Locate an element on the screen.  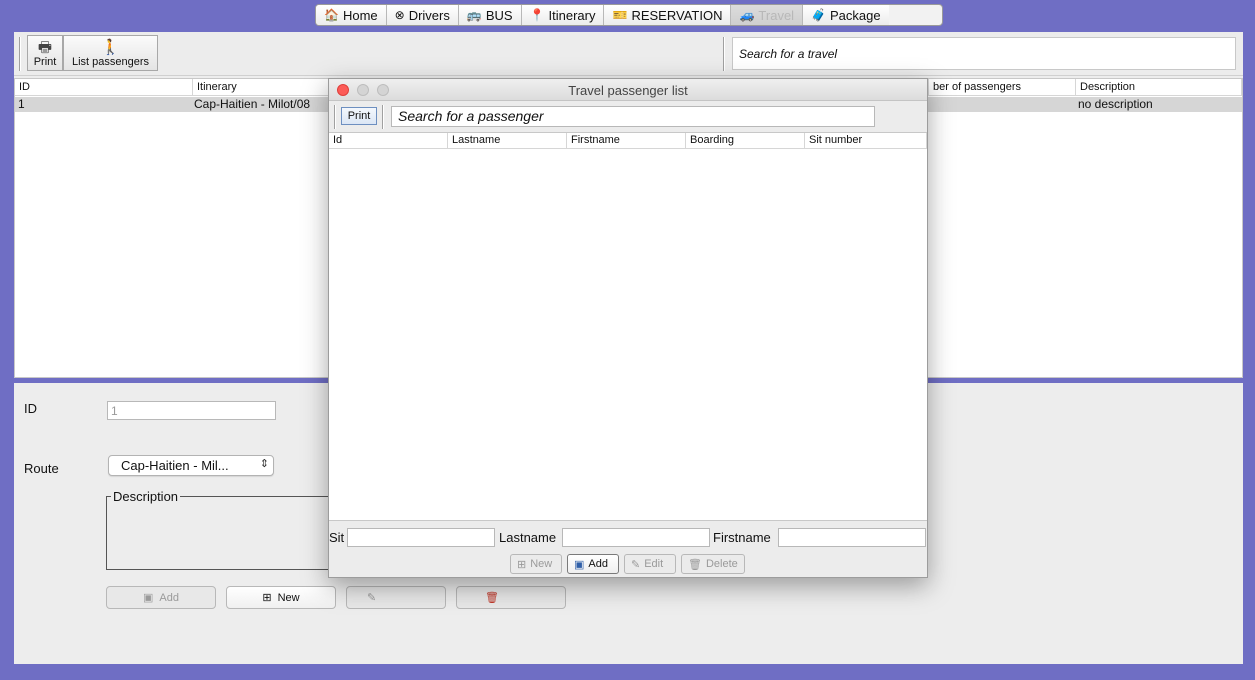
dialog-new-button: ⊞ New is located at coordinates (536, 564).